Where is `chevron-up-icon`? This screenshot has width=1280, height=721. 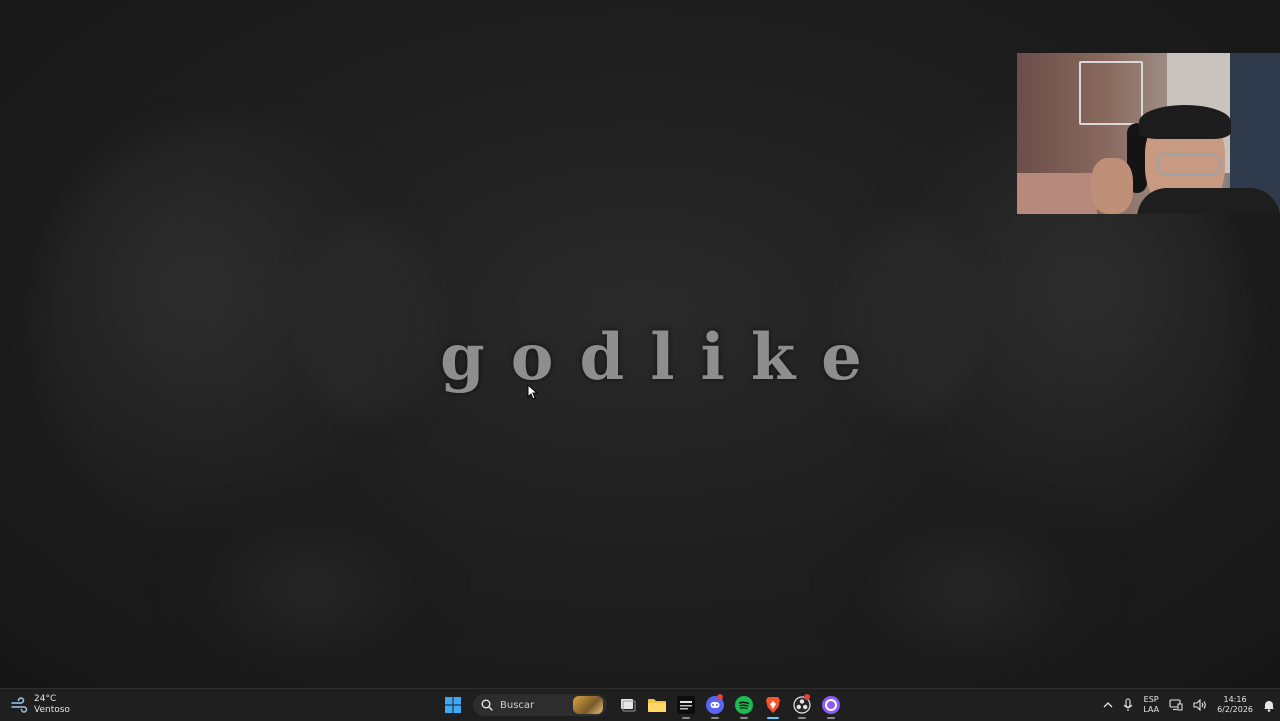
chevron-up-icon is located at coordinates (1108, 705).